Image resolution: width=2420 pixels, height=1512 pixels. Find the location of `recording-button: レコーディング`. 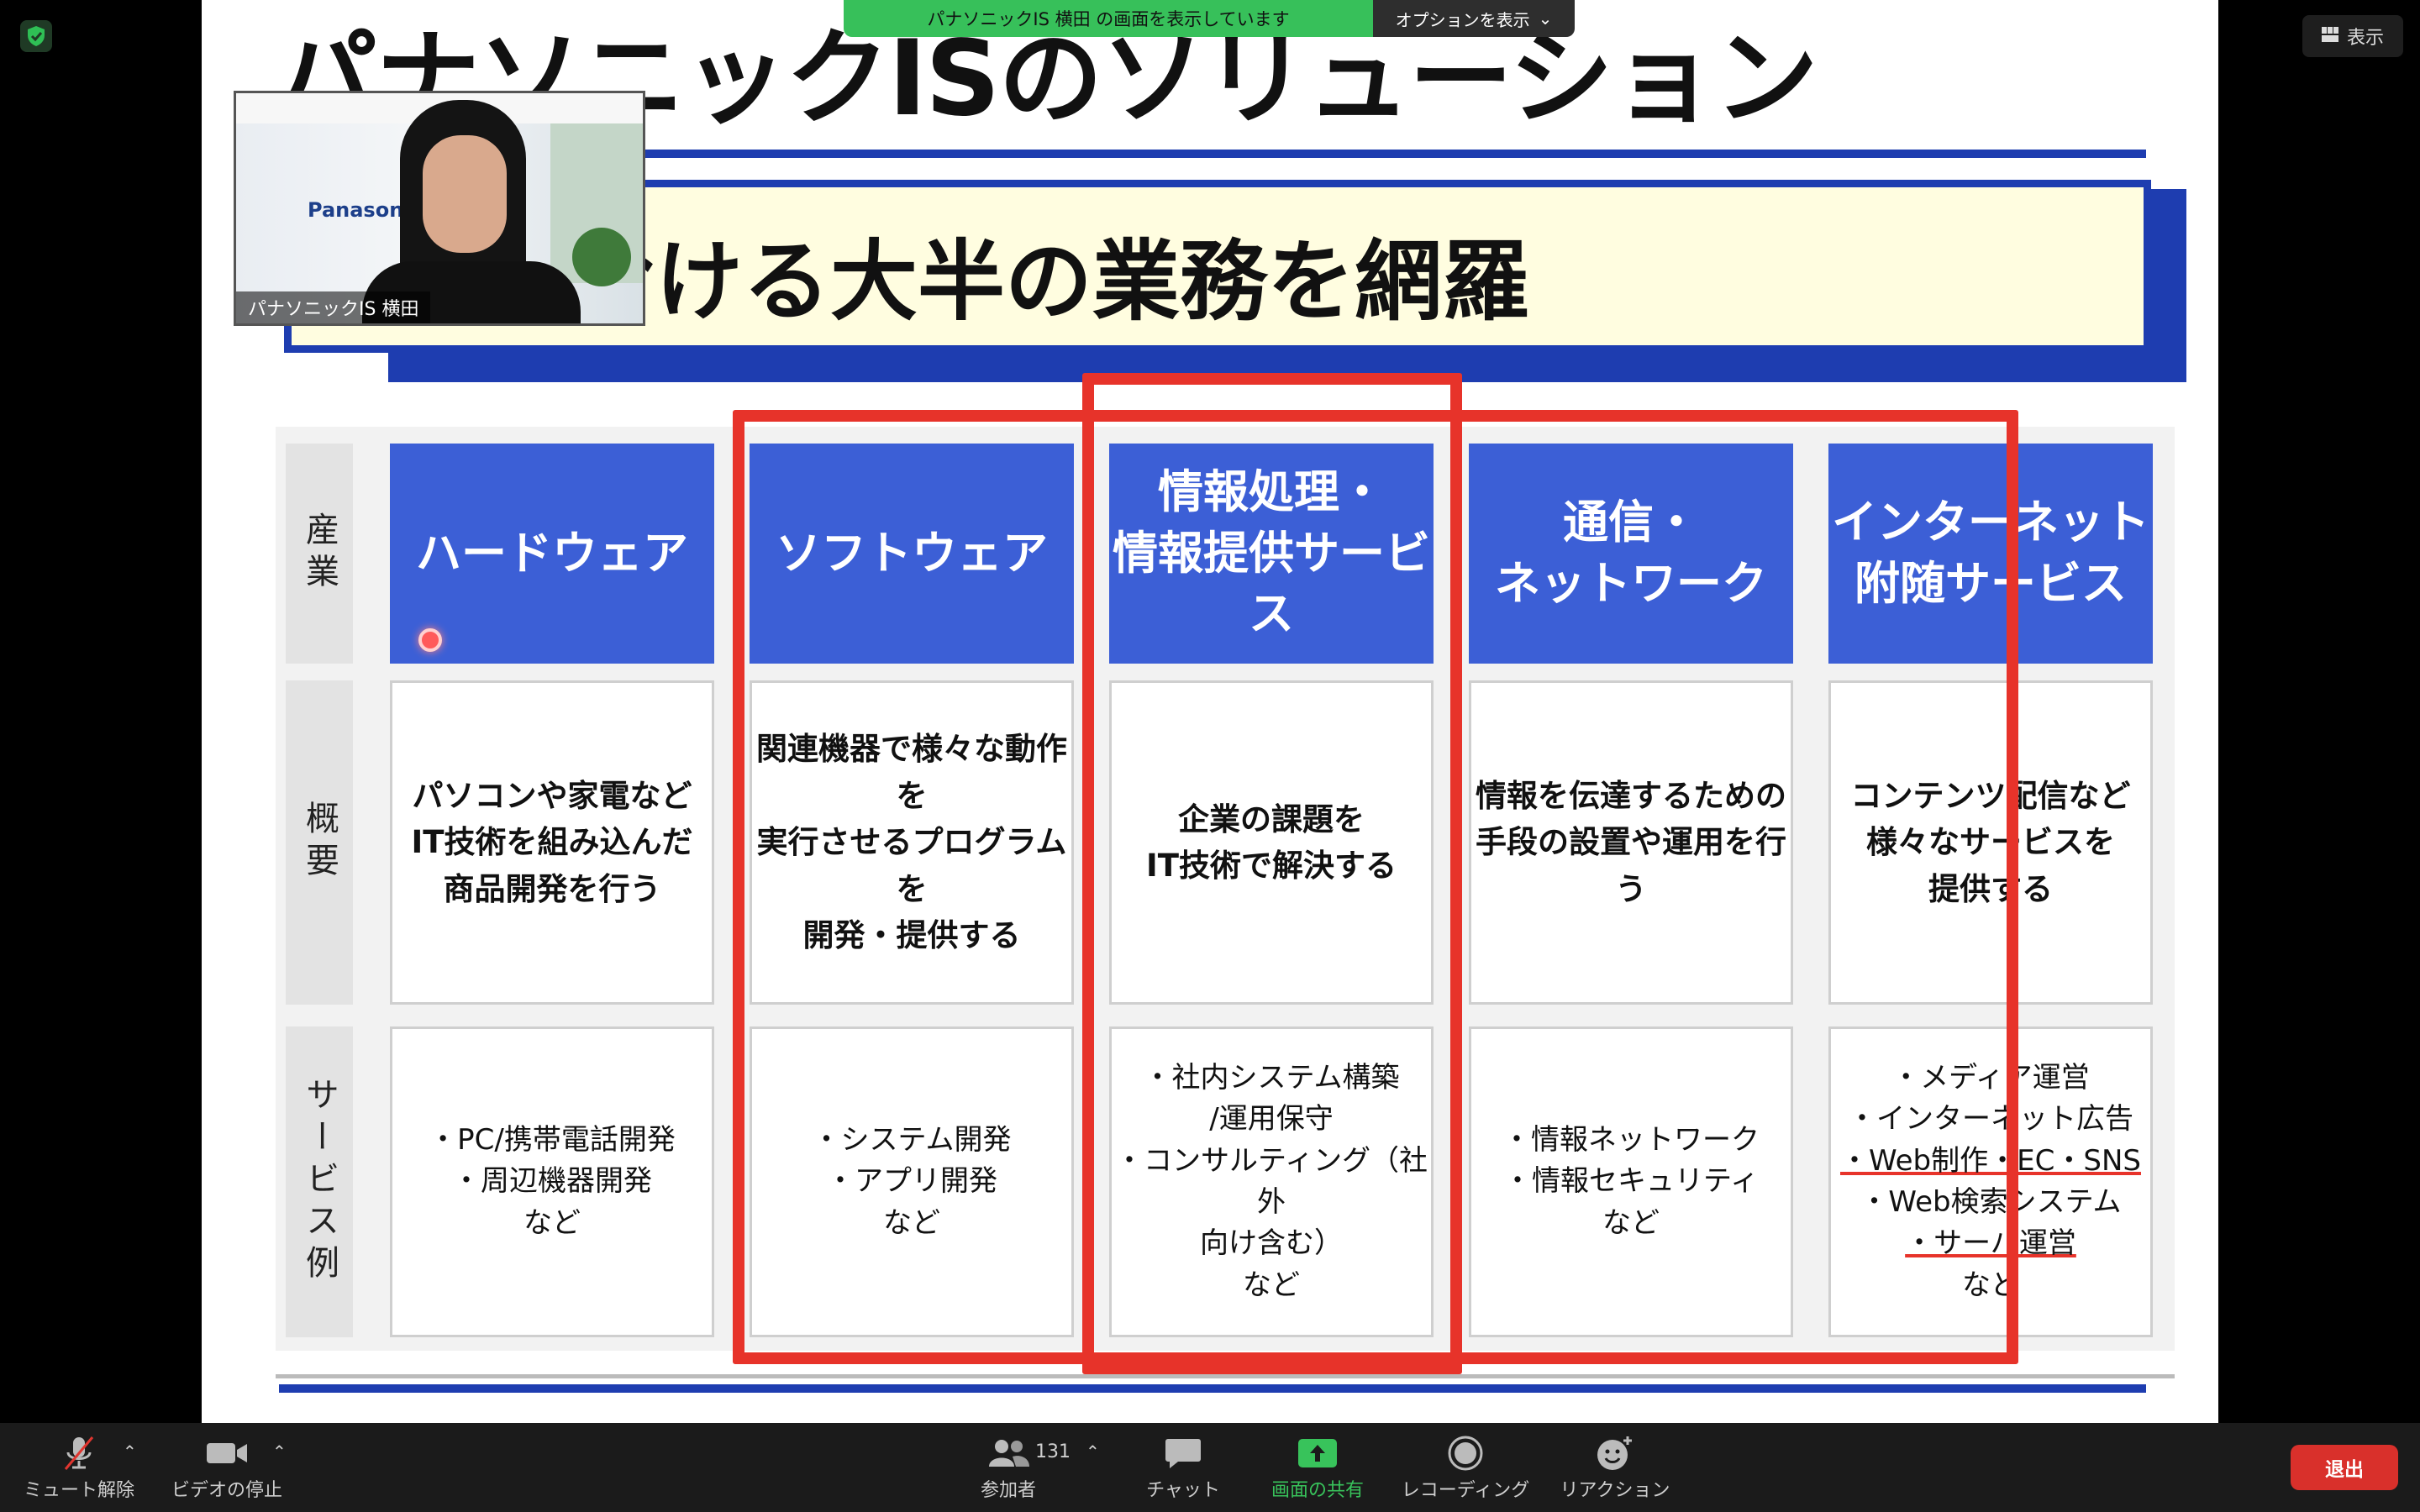

recording-button: レコーディング is located at coordinates (1466, 1466).